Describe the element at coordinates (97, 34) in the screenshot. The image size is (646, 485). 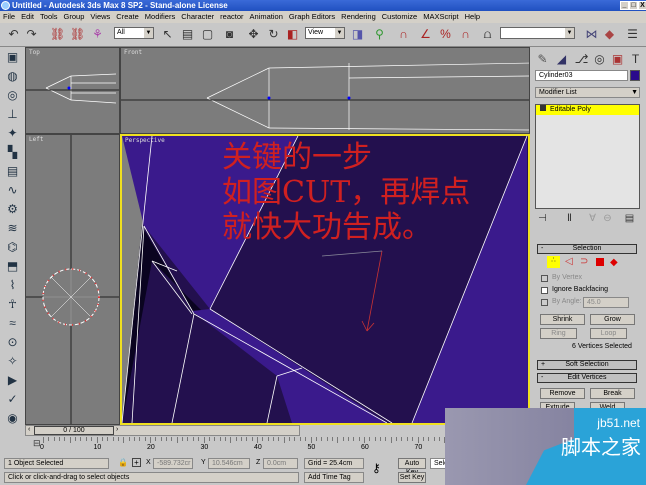
I see `bind-space-warp-icon: ⚘` at that location.